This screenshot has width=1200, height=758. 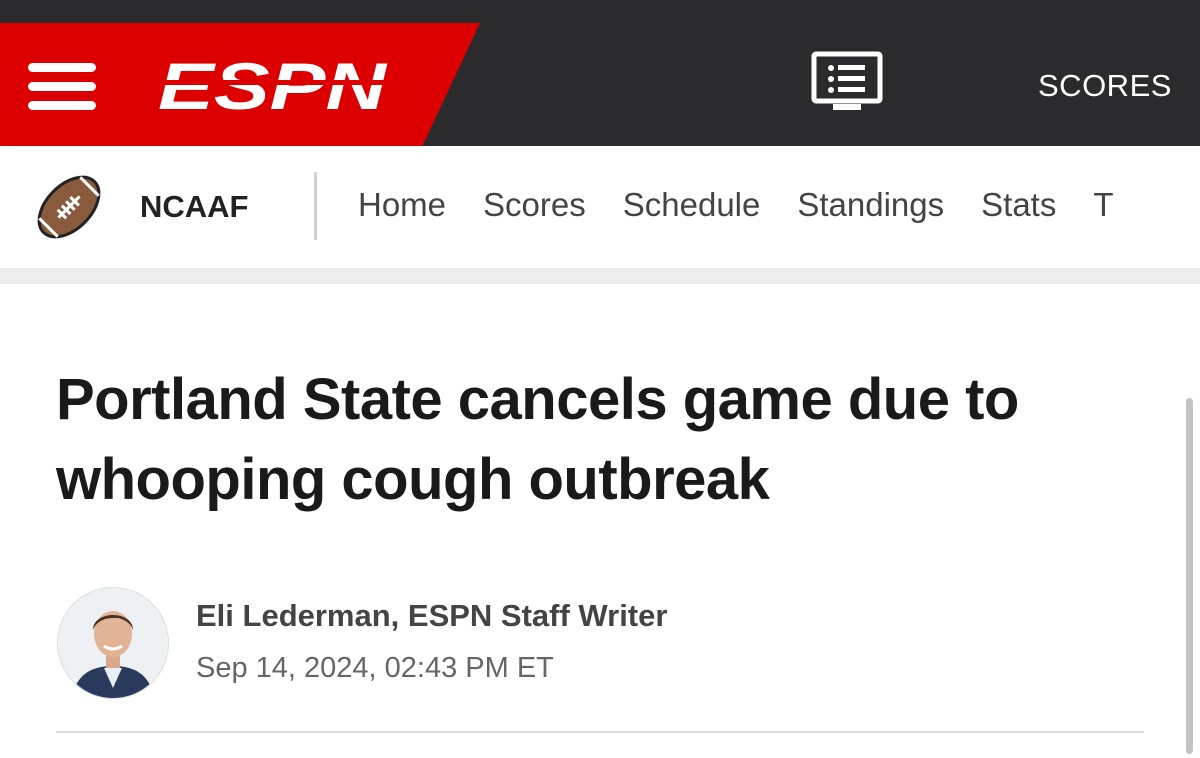 What do you see at coordinates (847, 82) in the screenshot?
I see `watch-list-icon` at bounding box center [847, 82].